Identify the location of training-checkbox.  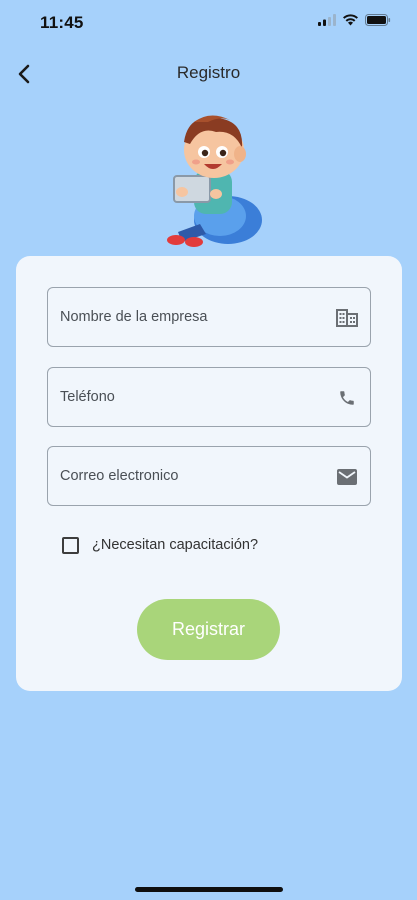
(70, 545).